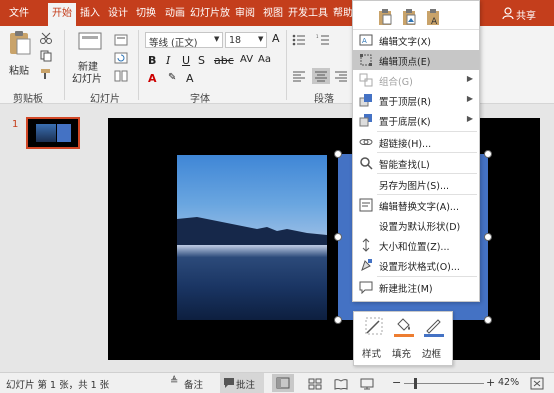 The width and height of the screenshot is (554, 393). I want to click on strikethrough-icon: abc, so click(224, 60).